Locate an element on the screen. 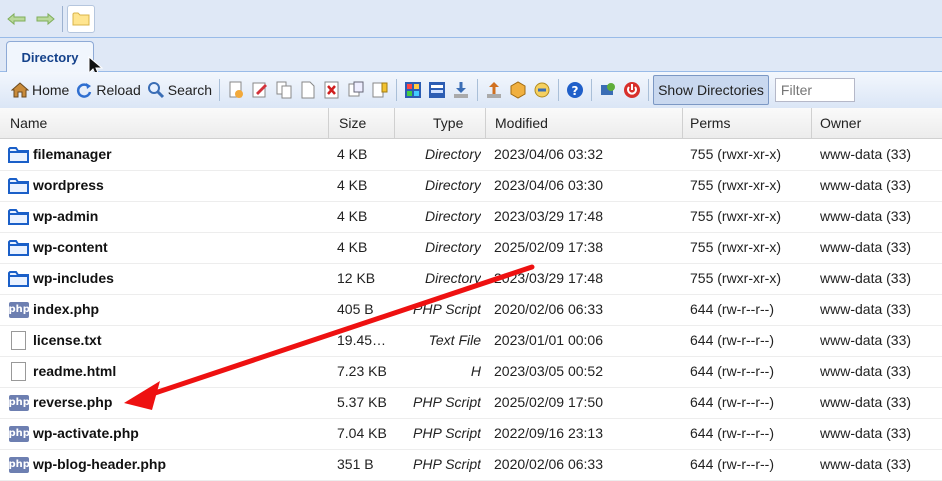 The height and width of the screenshot is (481, 942). file-name-cell: php wp-activate.php is located at coordinates (168, 433).